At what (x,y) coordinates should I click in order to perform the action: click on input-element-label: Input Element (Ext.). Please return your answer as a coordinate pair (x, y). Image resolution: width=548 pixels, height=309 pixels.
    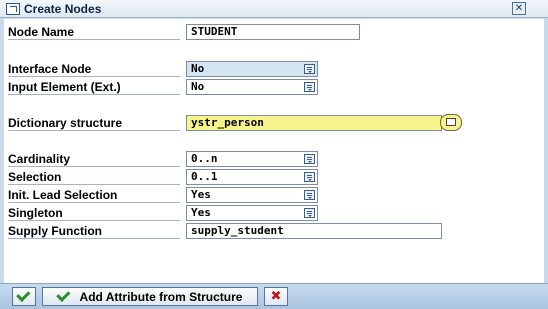
    Looking at the image, I should click on (94, 87).